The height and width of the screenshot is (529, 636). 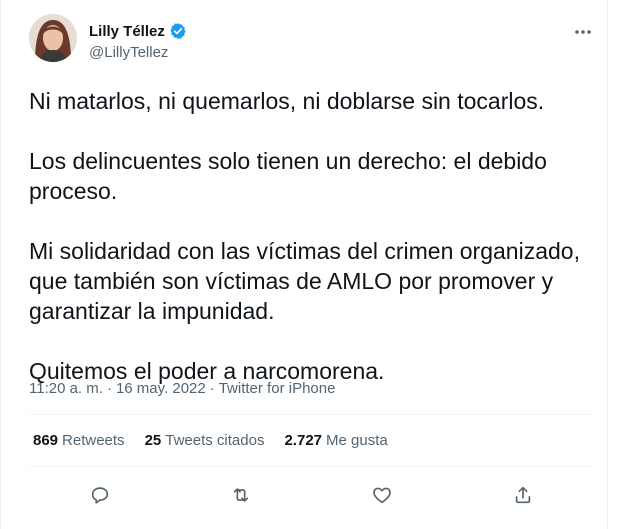 I want to click on avatar, so click(x=53, y=38).